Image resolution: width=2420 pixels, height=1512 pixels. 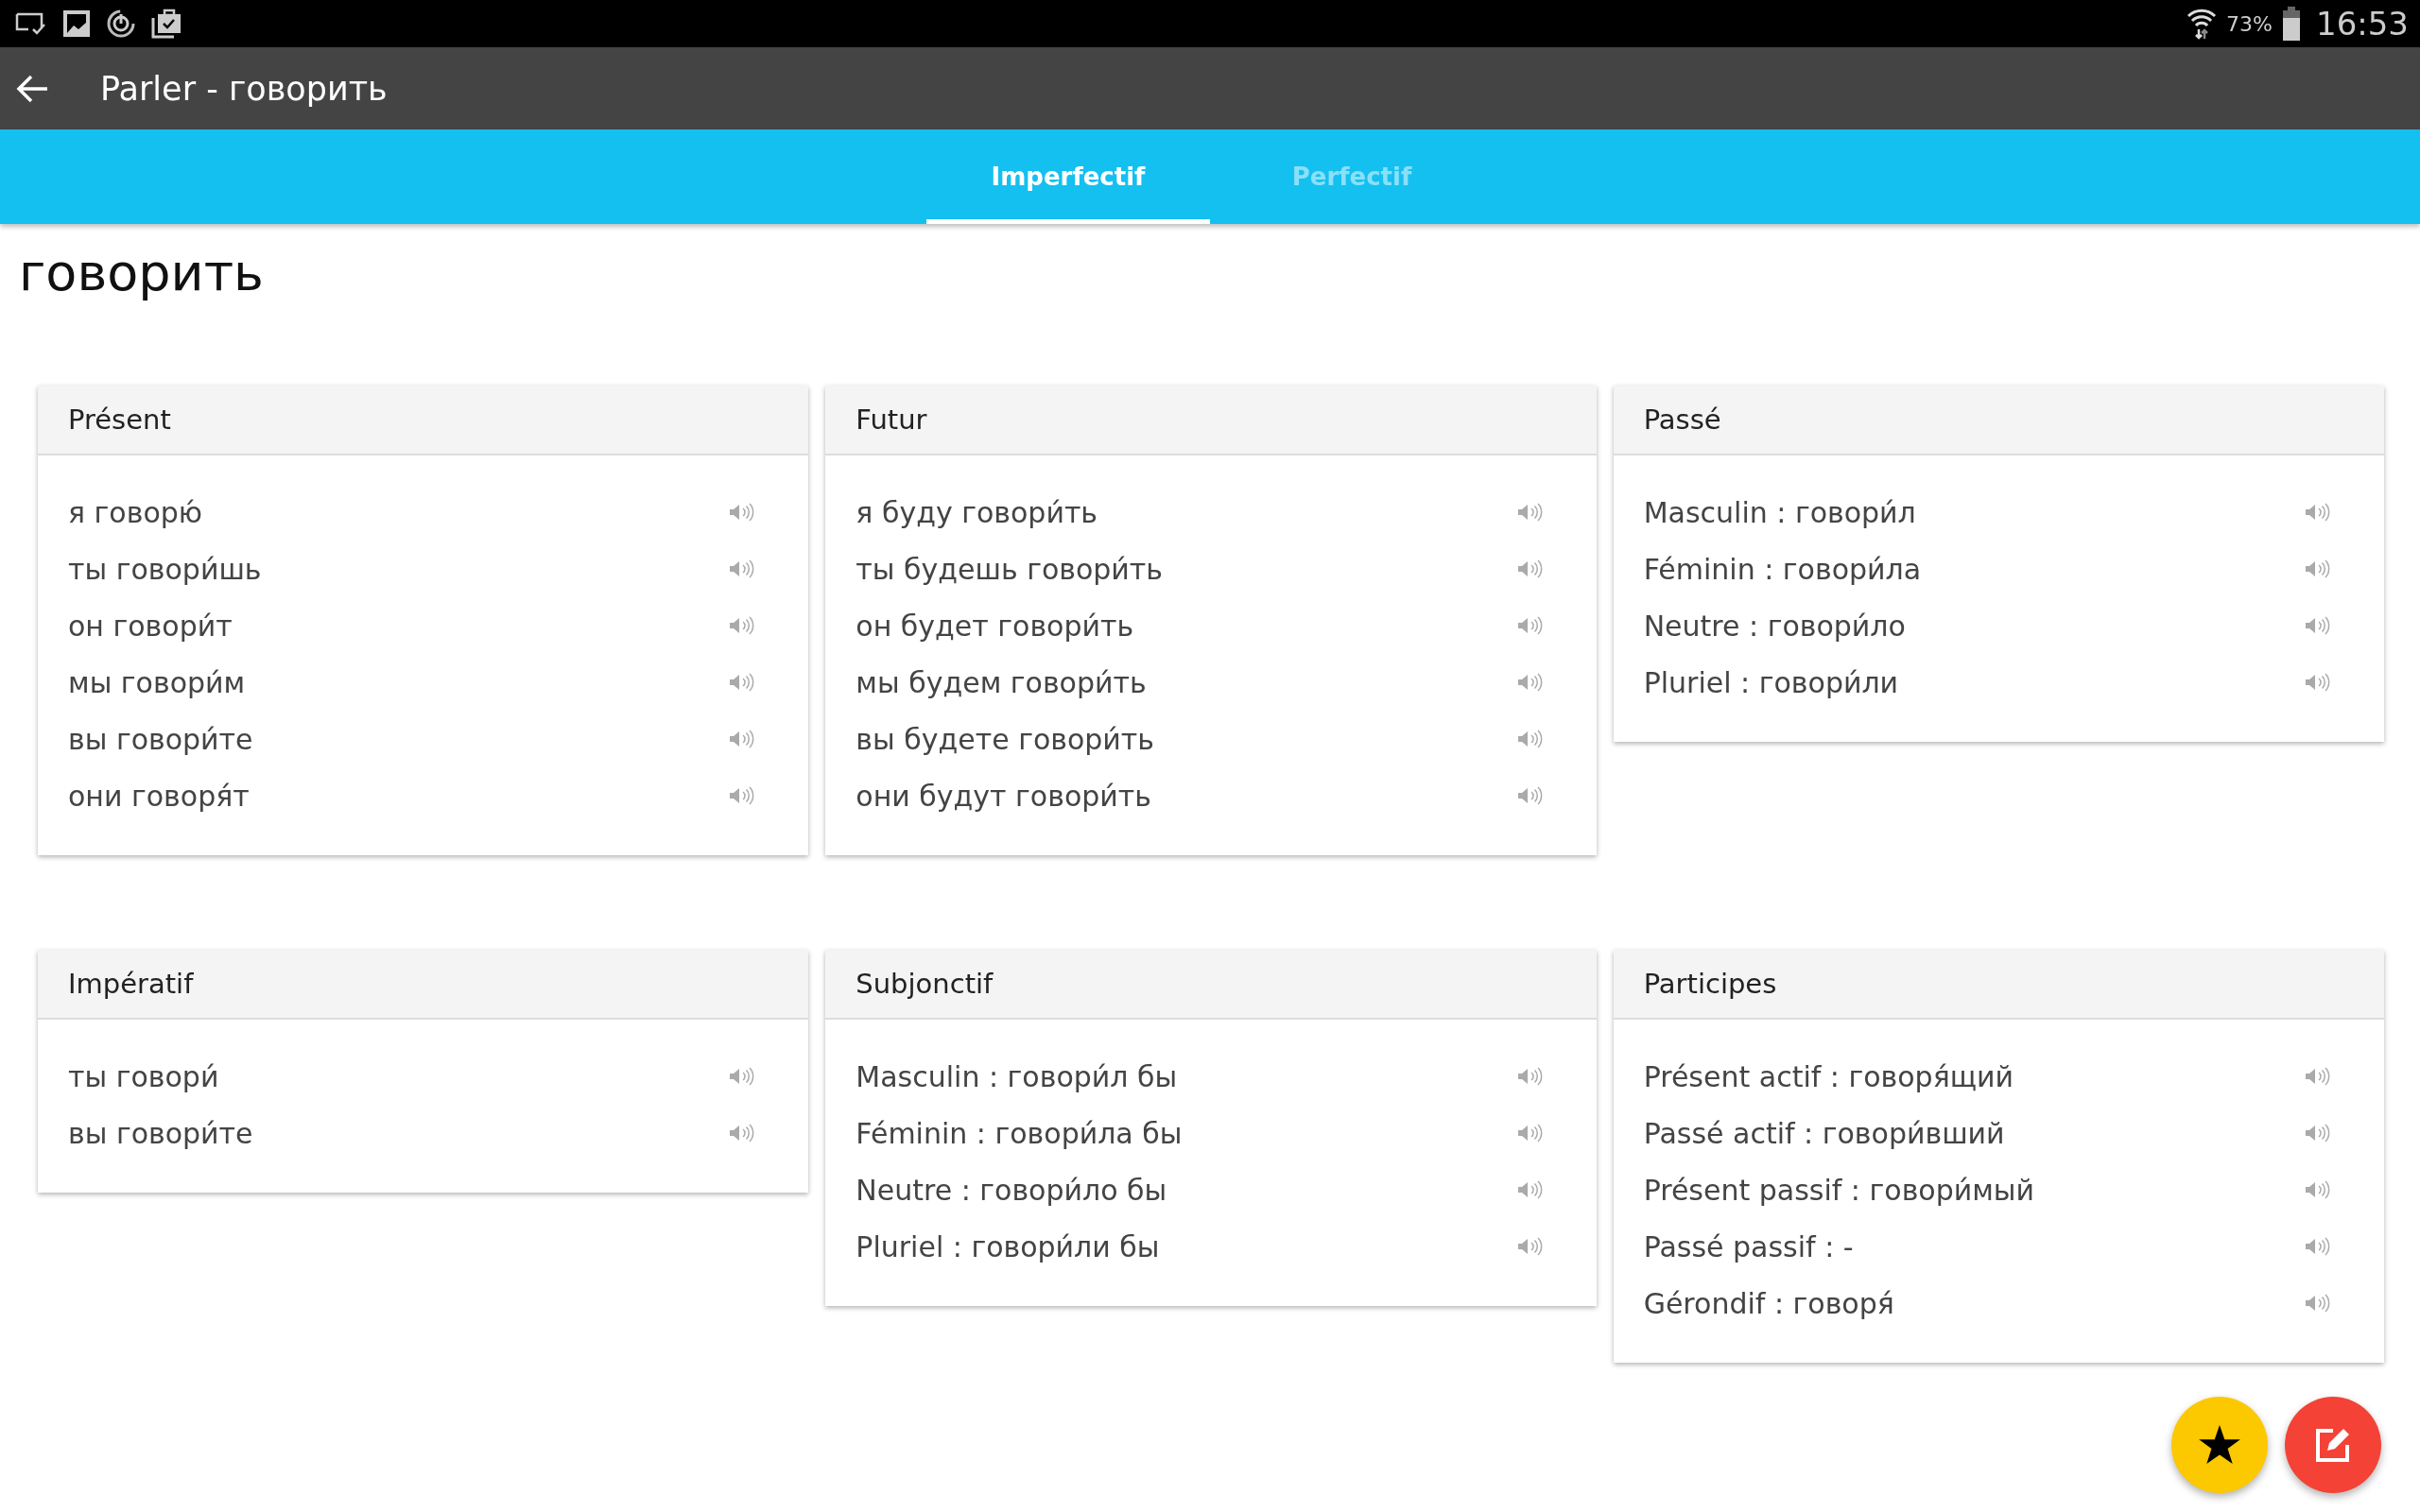 What do you see at coordinates (1001, 682) in the screenshot?
I see `conjugation-form: мы будем говори́ть` at bounding box center [1001, 682].